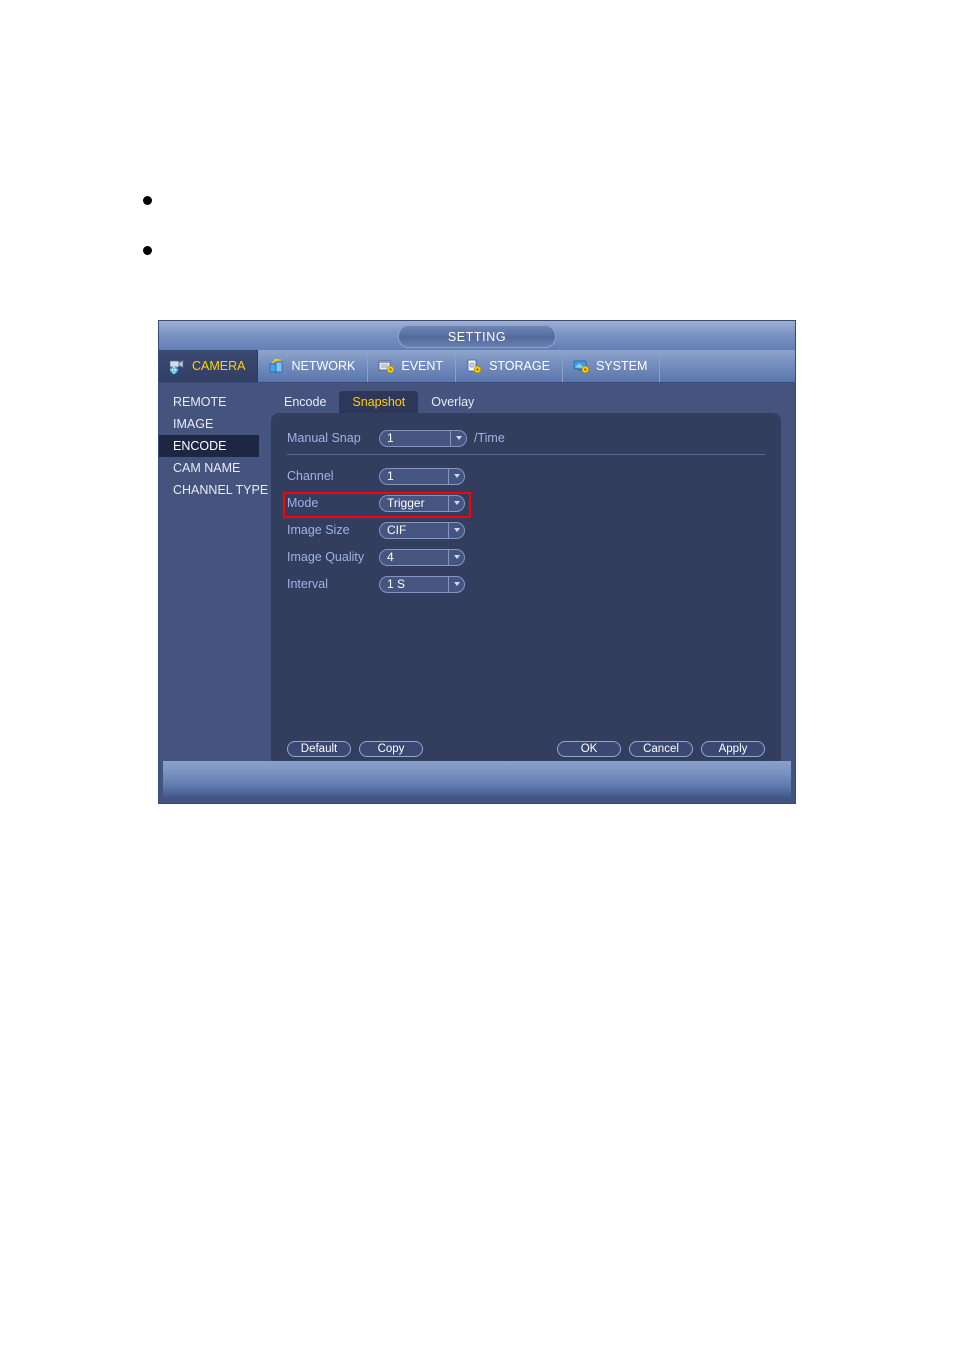  Describe the element at coordinates (397, 530) in the screenshot. I see `image-size-value: CIF` at that location.